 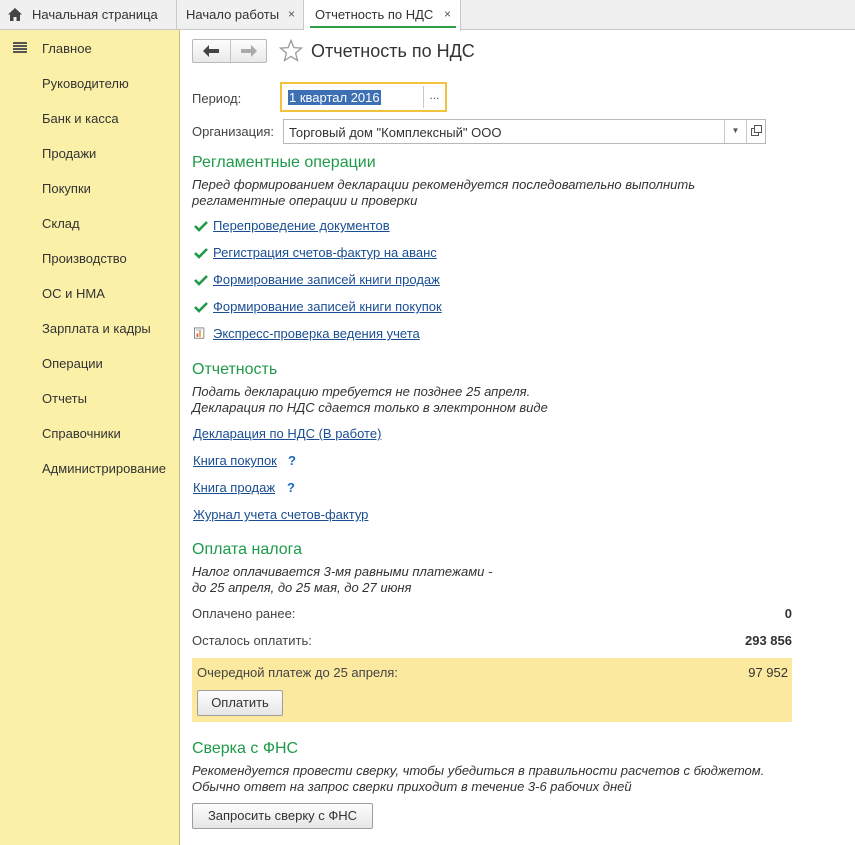 I want to click on request-reconciliation-button: Запросить сверку с ФНС, so click(x=282, y=816).